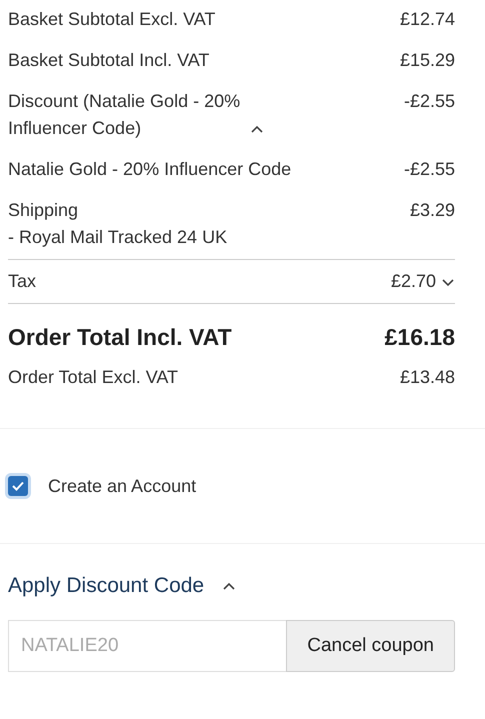  Describe the element at coordinates (427, 19) in the screenshot. I see `summary-value: £12.74` at that location.